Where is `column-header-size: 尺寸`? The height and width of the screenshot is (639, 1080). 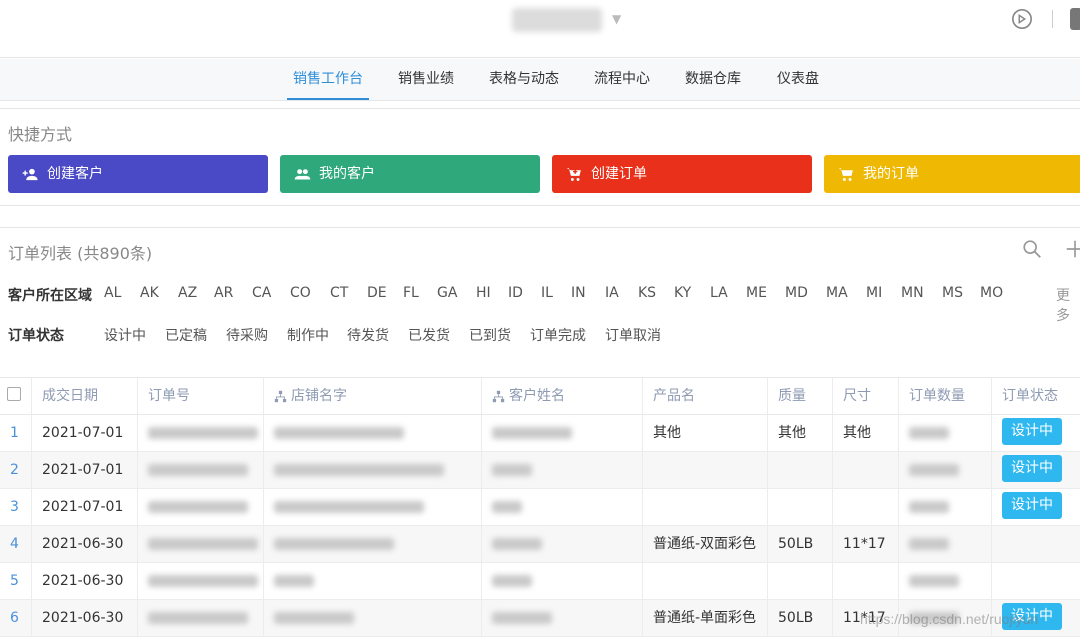 column-header-size: 尺寸 is located at coordinates (866, 396).